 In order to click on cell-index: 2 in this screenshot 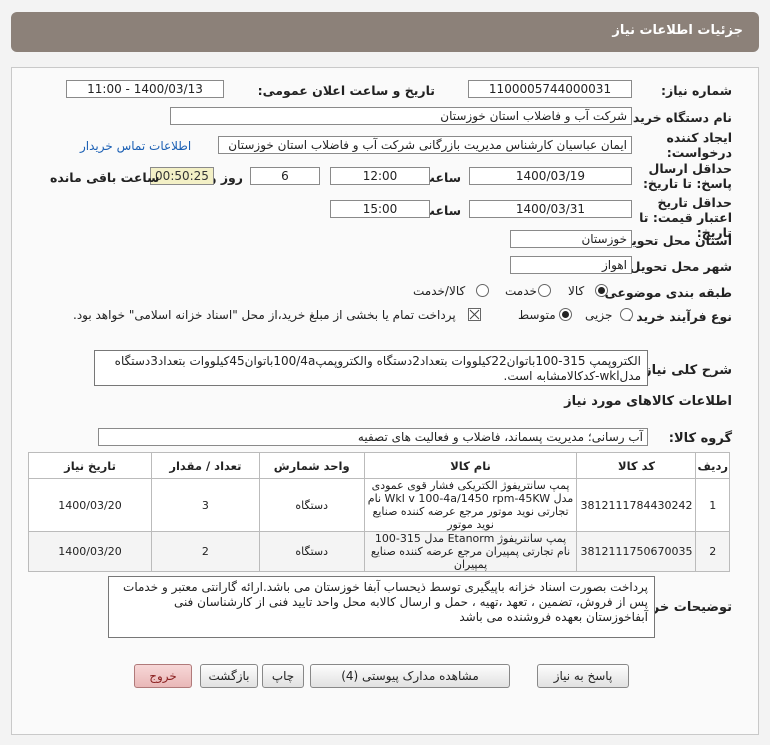, I will do `click(712, 551)`.